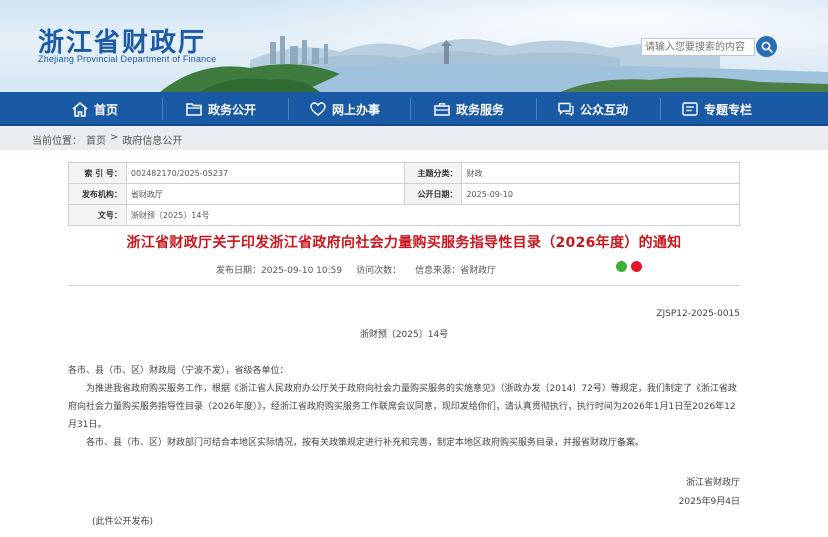 Image resolution: width=828 pixels, height=537 pixels. Describe the element at coordinates (194, 109) in the screenshot. I see `folder-icon` at that location.